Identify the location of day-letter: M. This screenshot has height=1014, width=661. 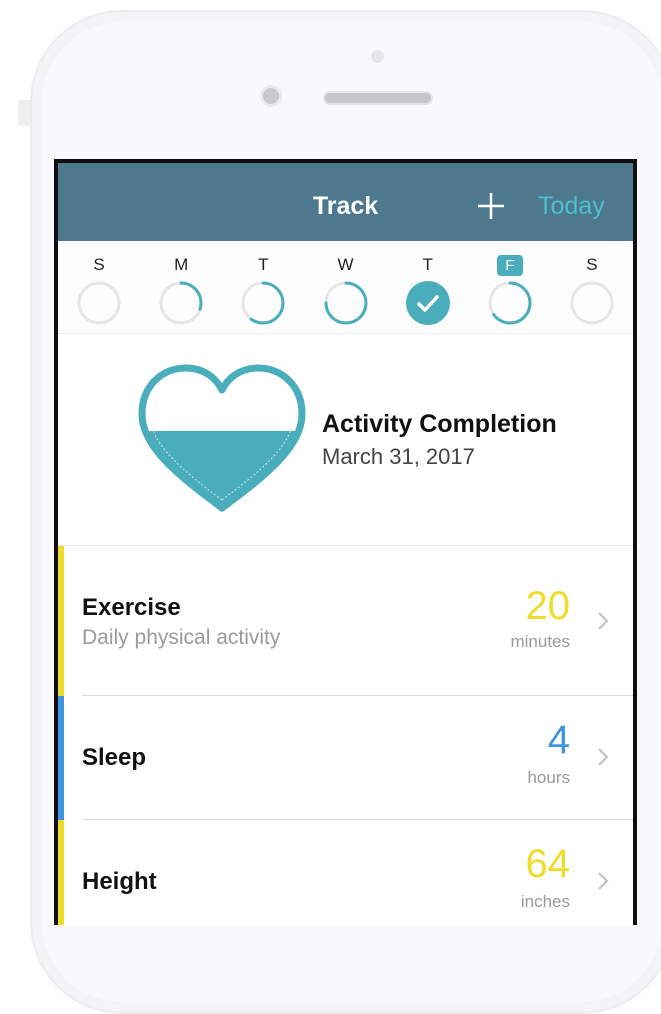
(181, 264).